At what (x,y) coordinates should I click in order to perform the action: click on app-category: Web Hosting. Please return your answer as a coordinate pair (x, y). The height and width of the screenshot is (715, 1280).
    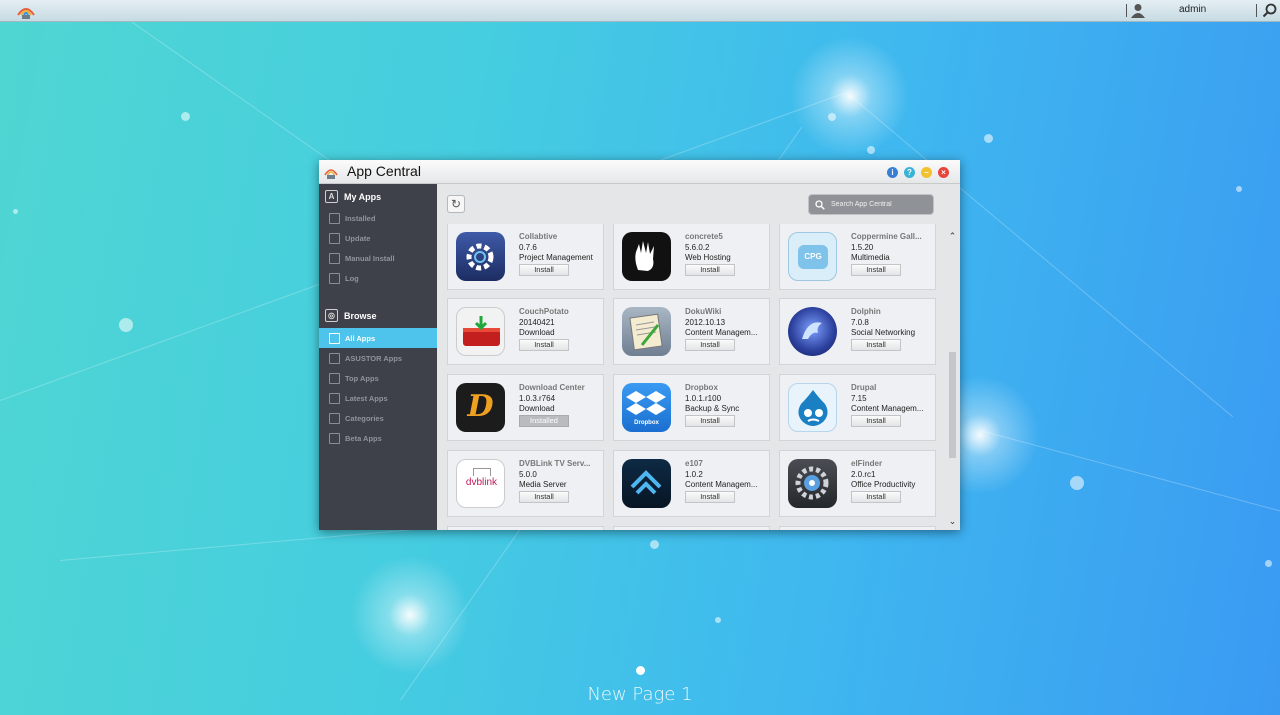
    Looking at the image, I should click on (708, 257).